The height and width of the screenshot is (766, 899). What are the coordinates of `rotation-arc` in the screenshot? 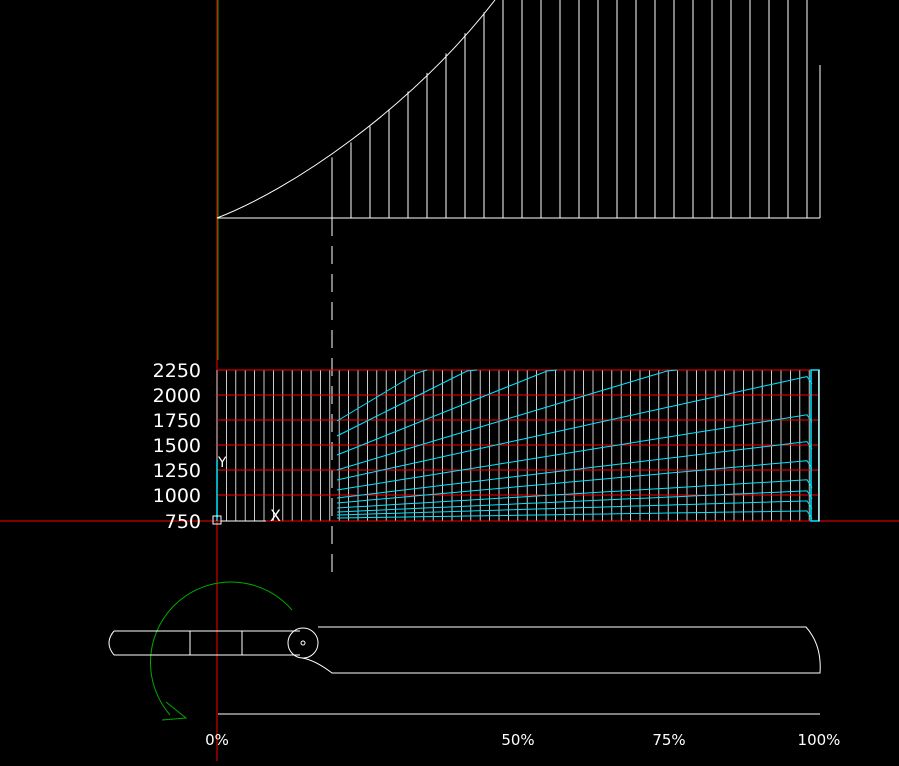 It's located at (221, 648).